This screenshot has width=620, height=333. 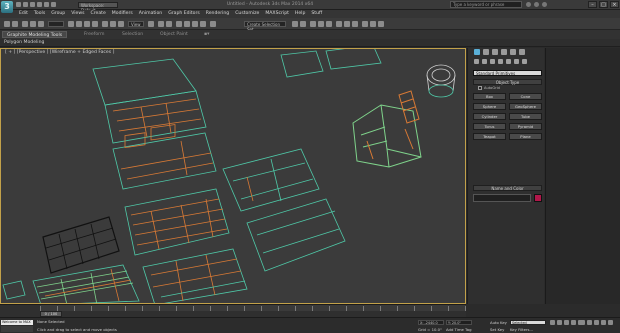 I want to click on render-production-icon, so click(x=381, y=24).